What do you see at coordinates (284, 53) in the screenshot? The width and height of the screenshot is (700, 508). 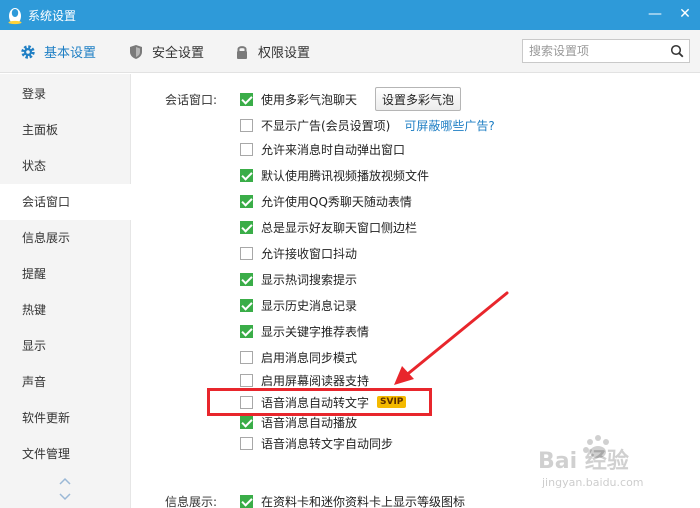 I see `tab-label: 权限设置` at bounding box center [284, 53].